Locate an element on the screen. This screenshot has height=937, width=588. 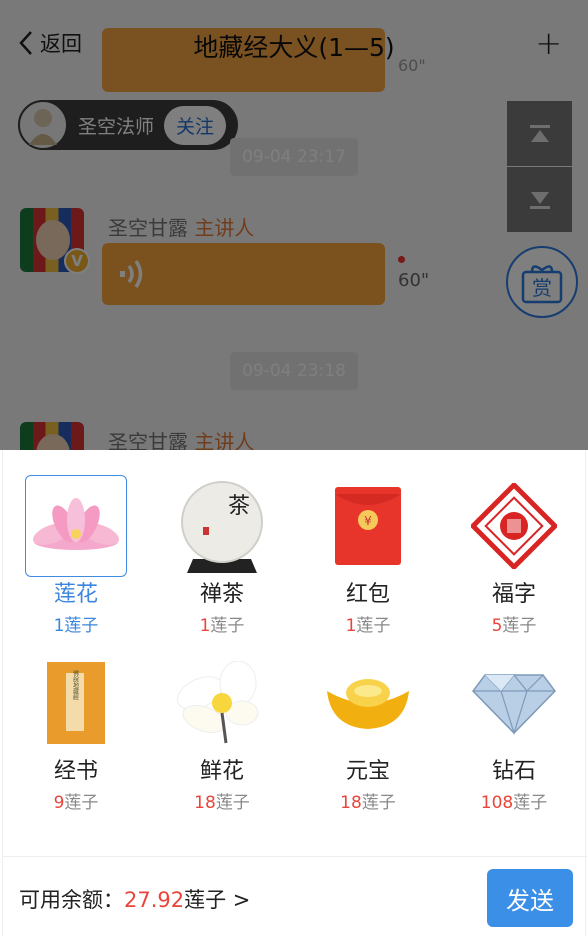
gift-item-gold-ingot: 元宝 18莲子 is located at coordinates (368, 732).